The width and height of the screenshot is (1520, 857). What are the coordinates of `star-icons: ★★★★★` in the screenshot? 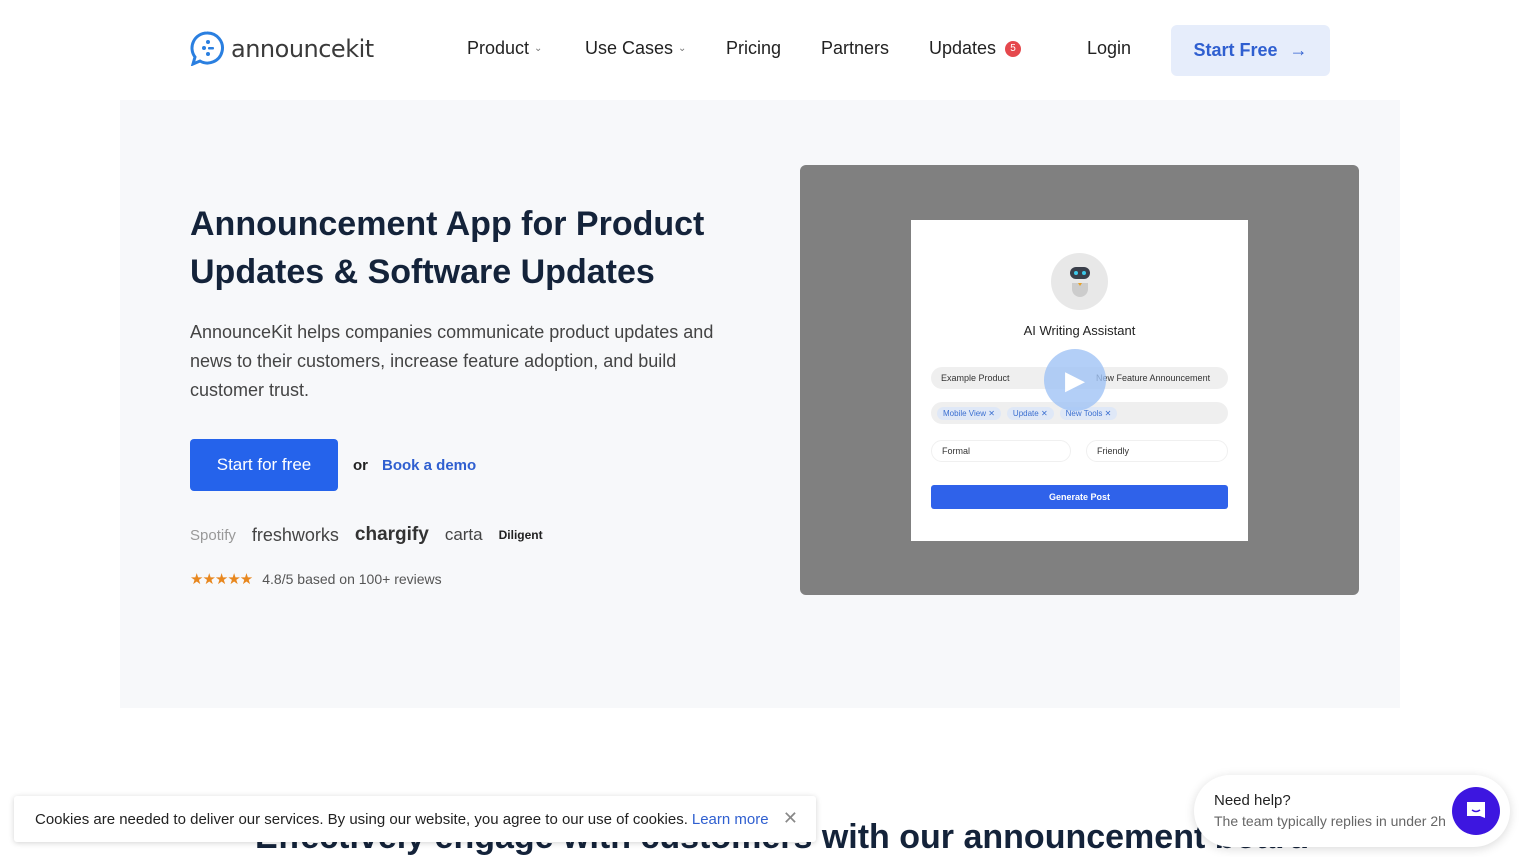 It's located at (221, 579).